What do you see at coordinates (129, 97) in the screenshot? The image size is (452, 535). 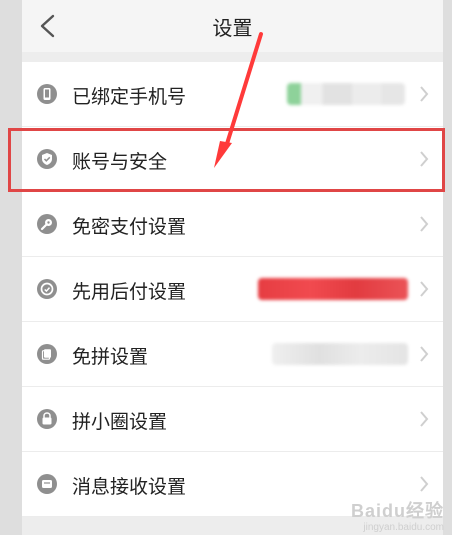 I see `settings-item-label: 已绑定手机号` at bounding box center [129, 97].